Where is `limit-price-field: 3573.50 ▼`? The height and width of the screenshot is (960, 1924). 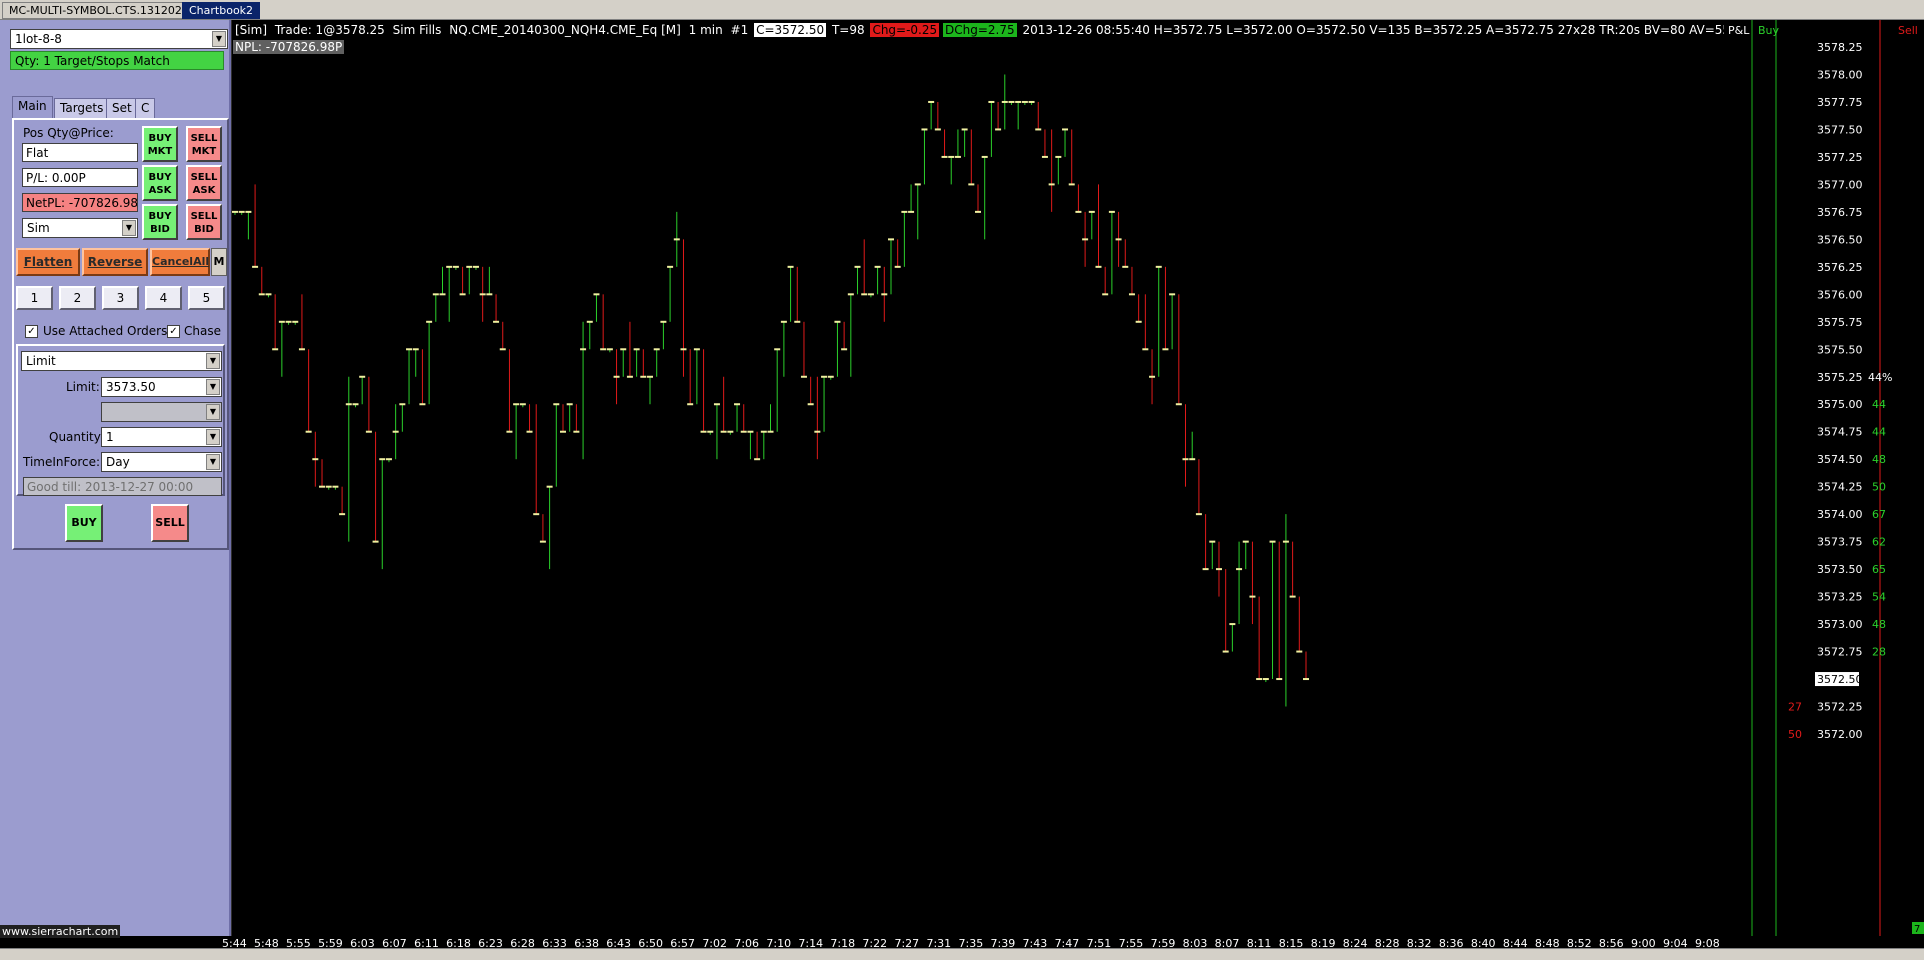
limit-price-field: 3573.50 ▼ is located at coordinates (161, 387).